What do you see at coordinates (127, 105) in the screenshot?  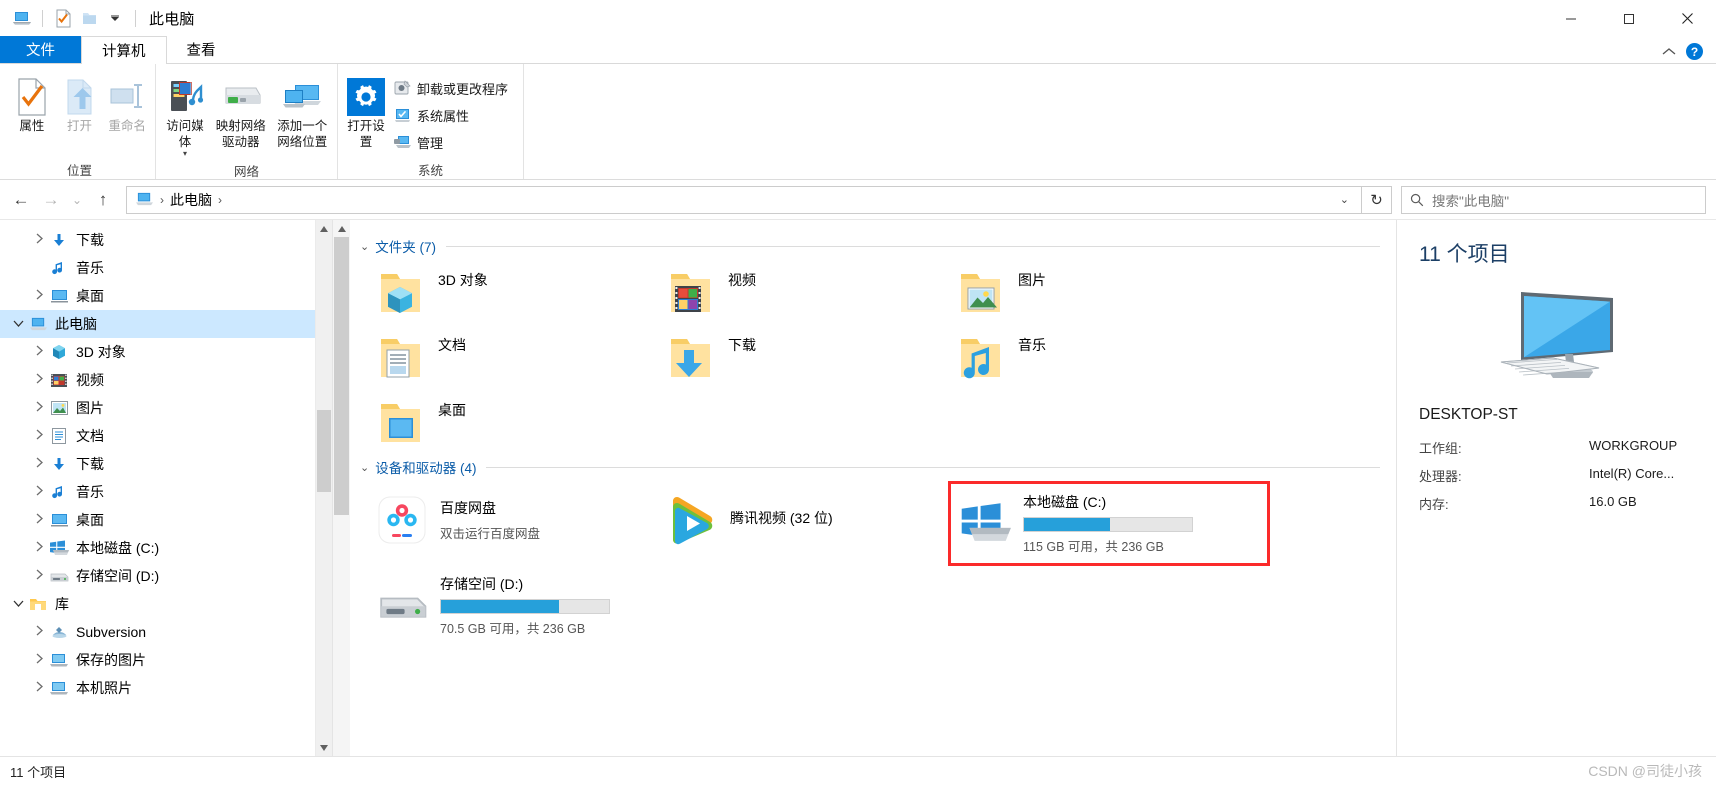 I see `ribbon-button-rename: 重命名` at bounding box center [127, 105].